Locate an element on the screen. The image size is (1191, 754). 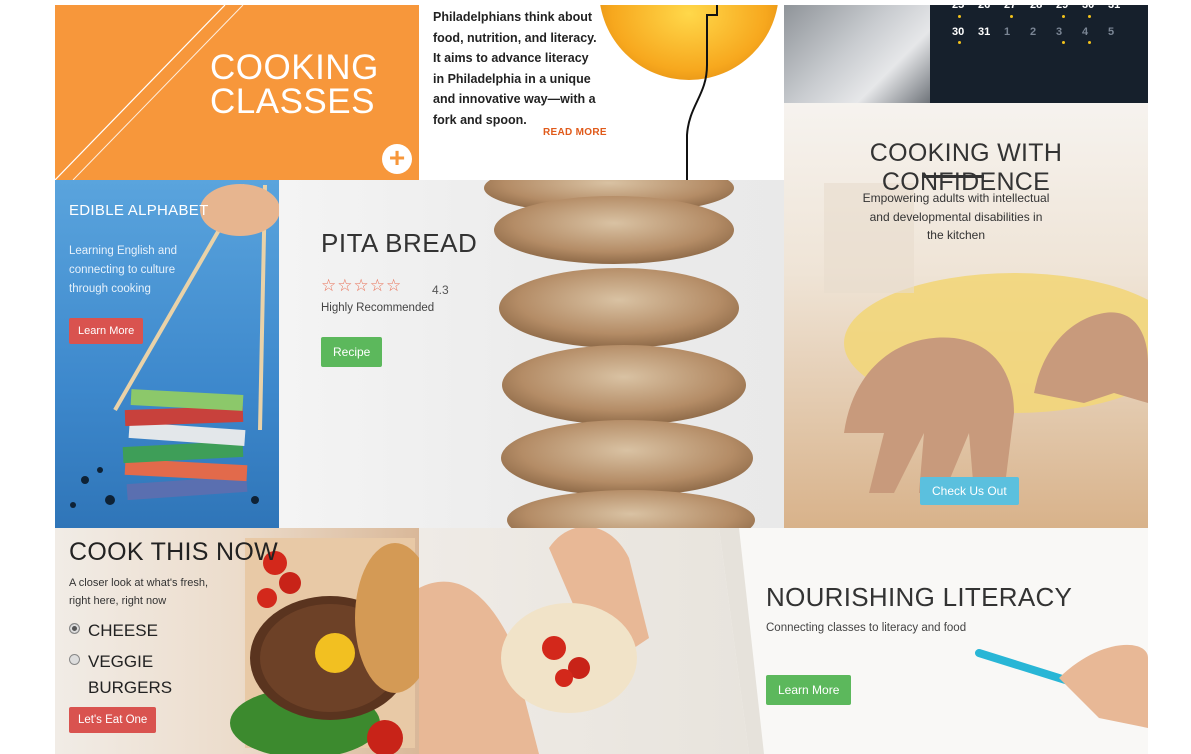
calendar-day: 28 is located at coordinates (1043, 8).